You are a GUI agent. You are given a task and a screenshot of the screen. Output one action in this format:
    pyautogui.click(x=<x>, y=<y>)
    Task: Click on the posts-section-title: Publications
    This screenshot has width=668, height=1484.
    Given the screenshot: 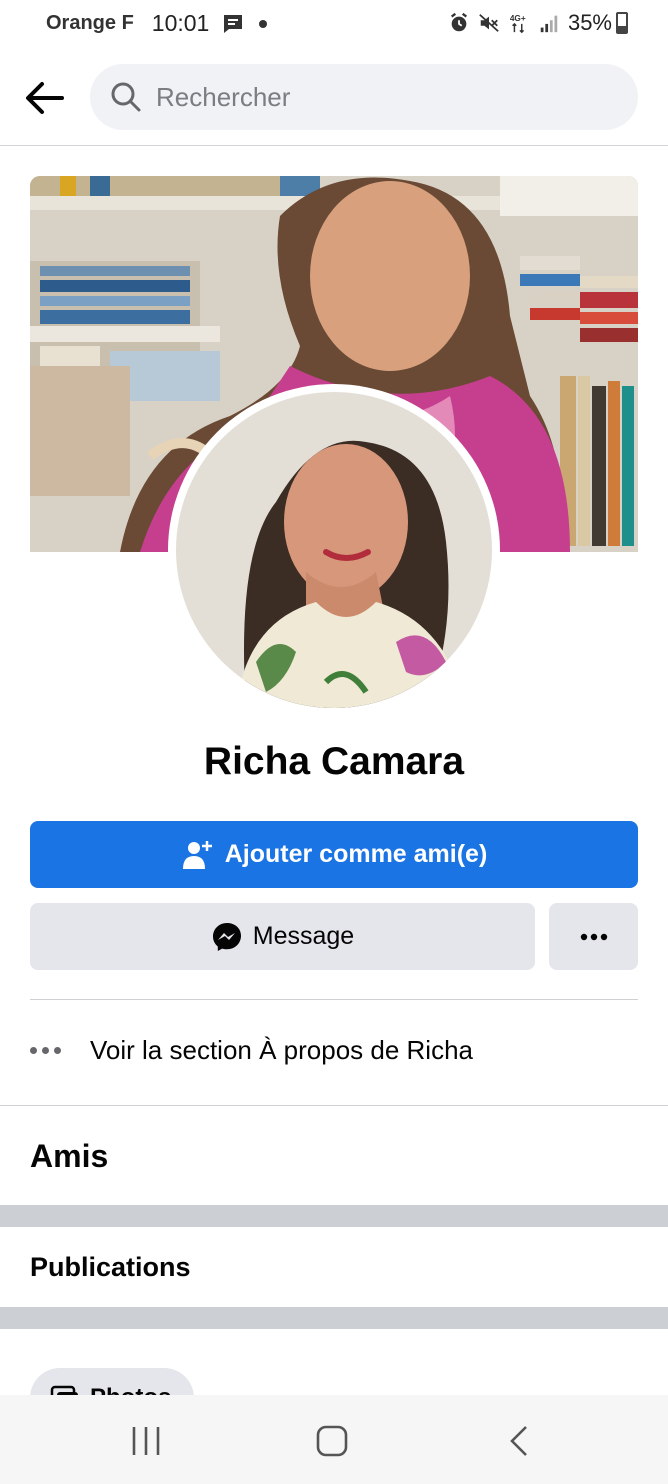 What is the action you would take?
    pyautogui.click(x=110, y=1267)
    